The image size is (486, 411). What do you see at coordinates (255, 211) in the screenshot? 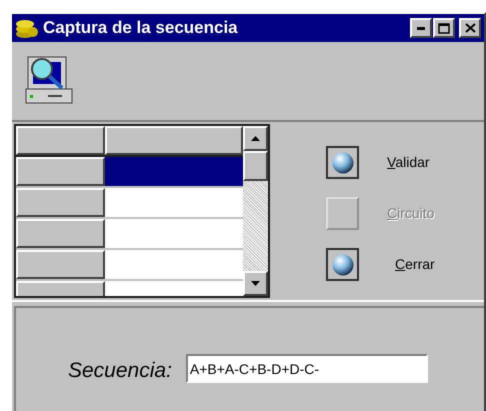
I see `scrollbar` at bounding box center [255, 211].